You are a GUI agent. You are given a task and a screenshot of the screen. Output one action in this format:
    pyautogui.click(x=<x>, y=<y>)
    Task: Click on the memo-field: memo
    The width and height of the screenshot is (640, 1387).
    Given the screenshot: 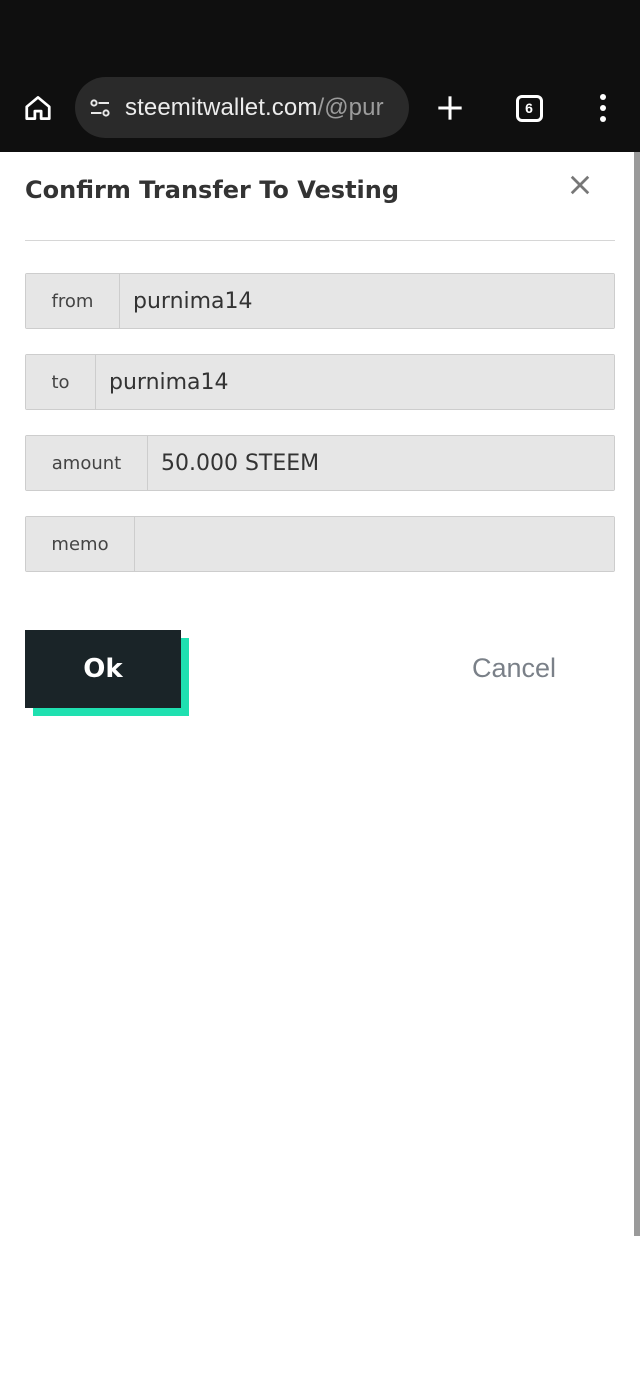 What is the action you would take?
    pyautogui.click(x=320, y=544)
    